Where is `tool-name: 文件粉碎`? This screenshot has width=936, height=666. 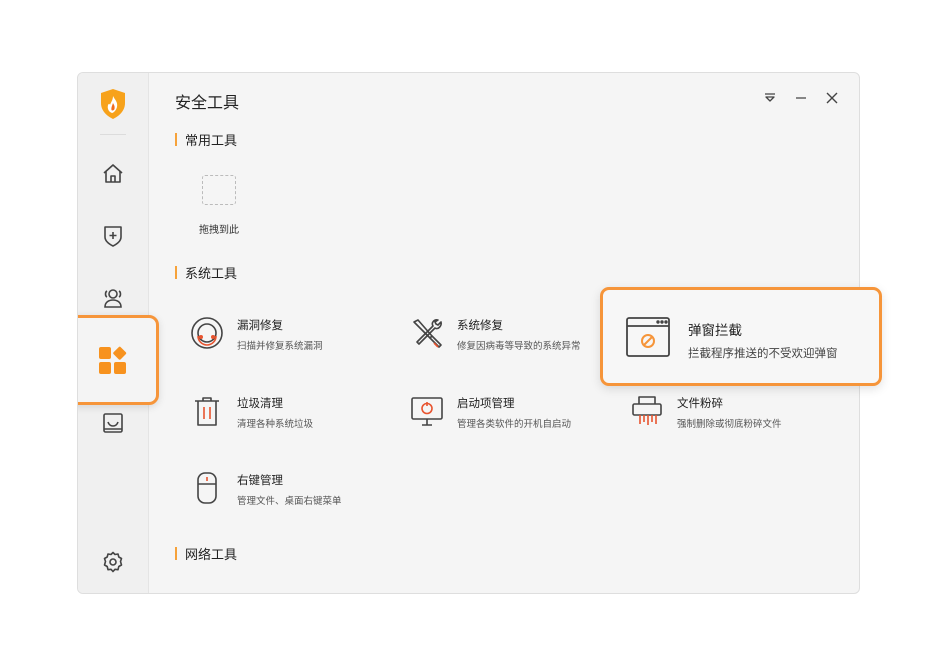 tool-name: 文件粉碎 is located at coordinates (700, 403).